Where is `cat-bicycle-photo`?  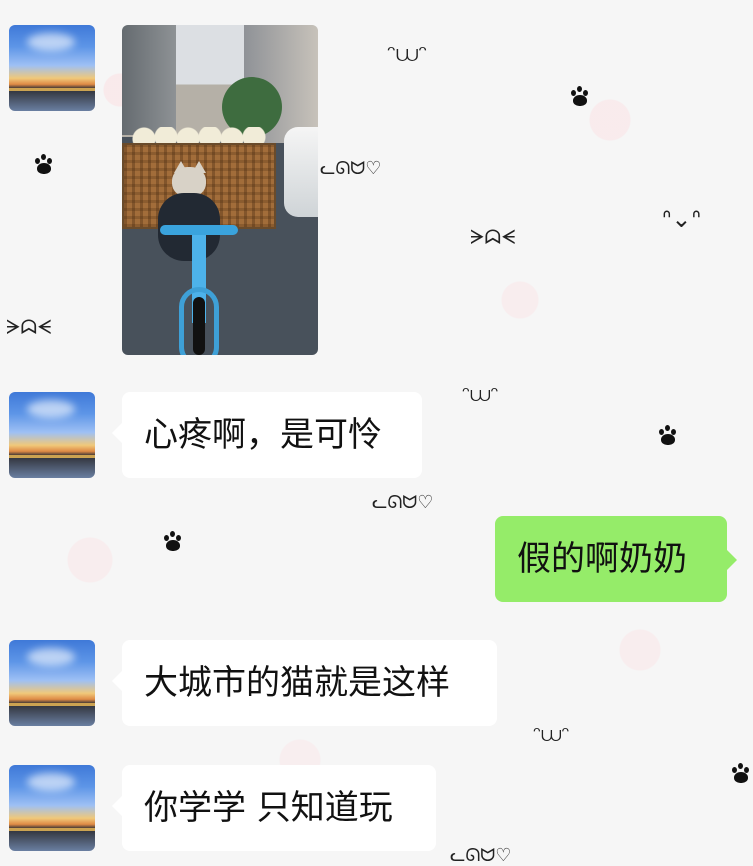 cat-bicycle-photo is located at coordinates (220, 190).